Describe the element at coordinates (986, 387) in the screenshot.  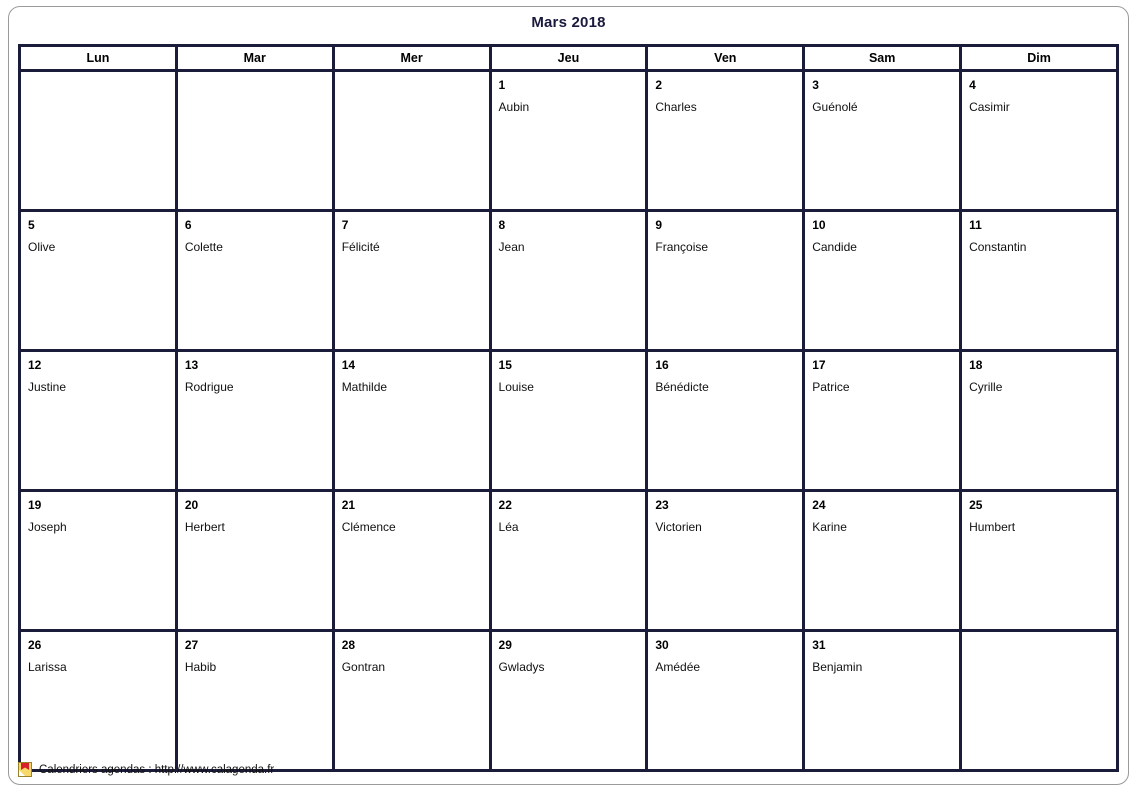
I see `saint-name: Cyrille` at that location.